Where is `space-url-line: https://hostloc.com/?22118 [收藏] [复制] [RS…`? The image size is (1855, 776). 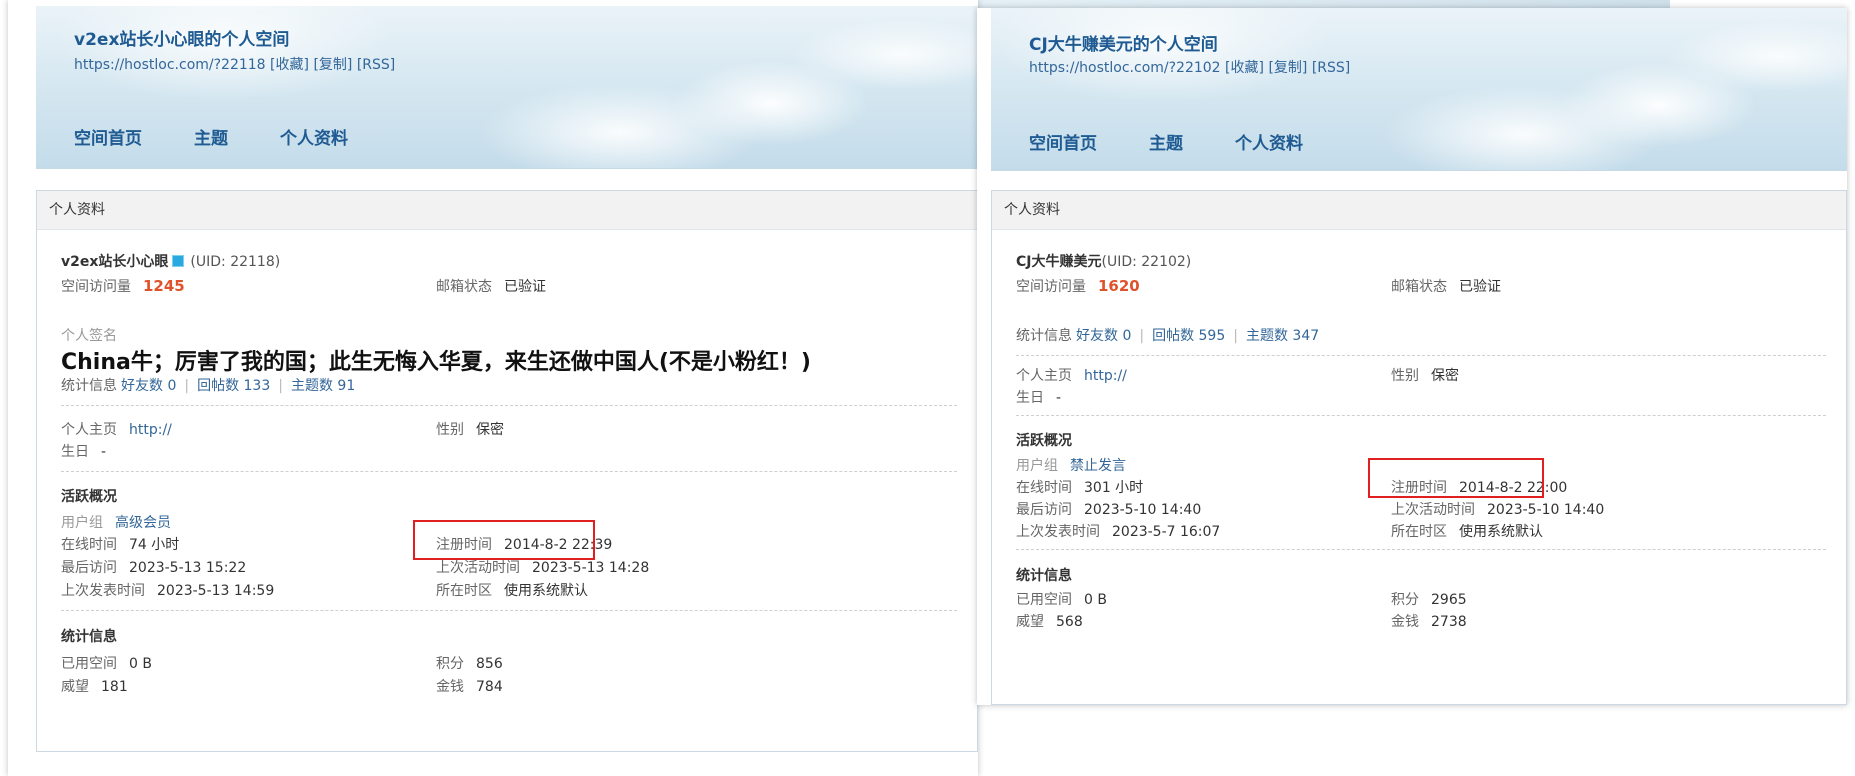
space-url-line: https://hostloc.com/?22118 [收藏] [复制] [RS… is located at coordinates (234, 64).